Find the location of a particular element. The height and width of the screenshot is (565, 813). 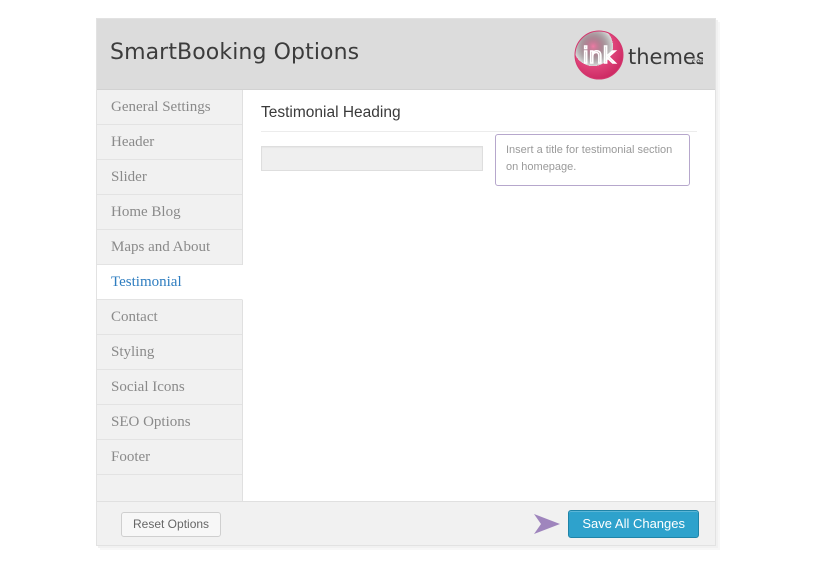

sidebar-item-home-blog: Home Blog is located at coordinates (169, 212).